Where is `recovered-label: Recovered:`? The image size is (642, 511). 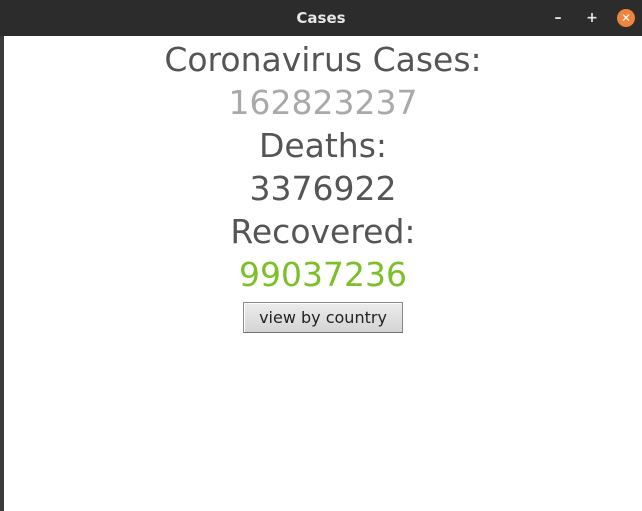
recovered-label: Recovered: is located at coordinates (323, 231).